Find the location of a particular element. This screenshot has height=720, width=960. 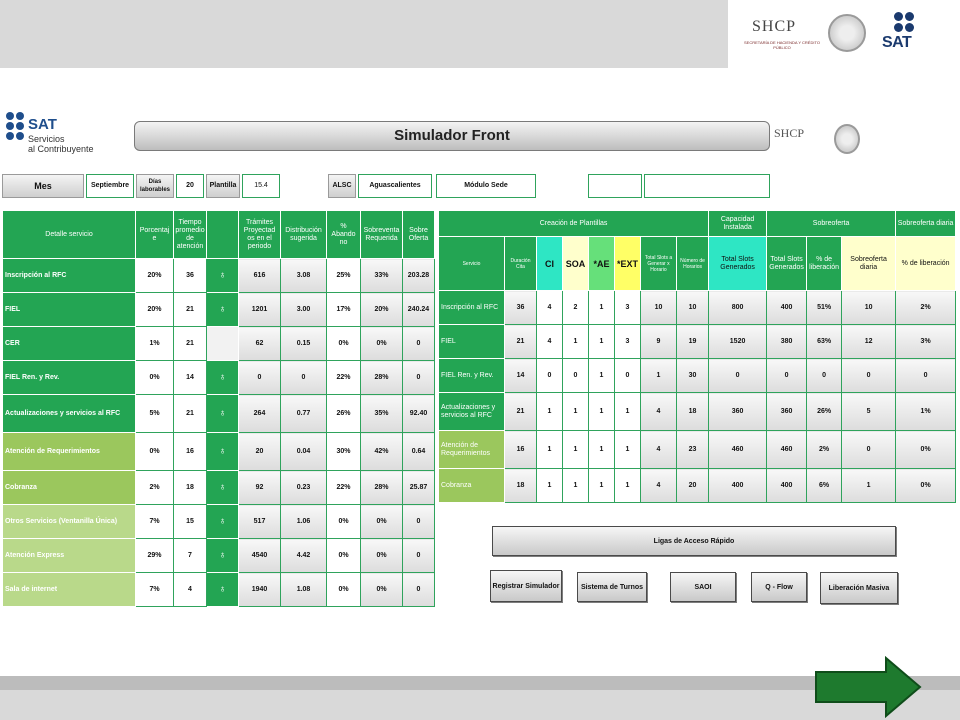

dias-value: 20 is located at coordinates (190, 186).